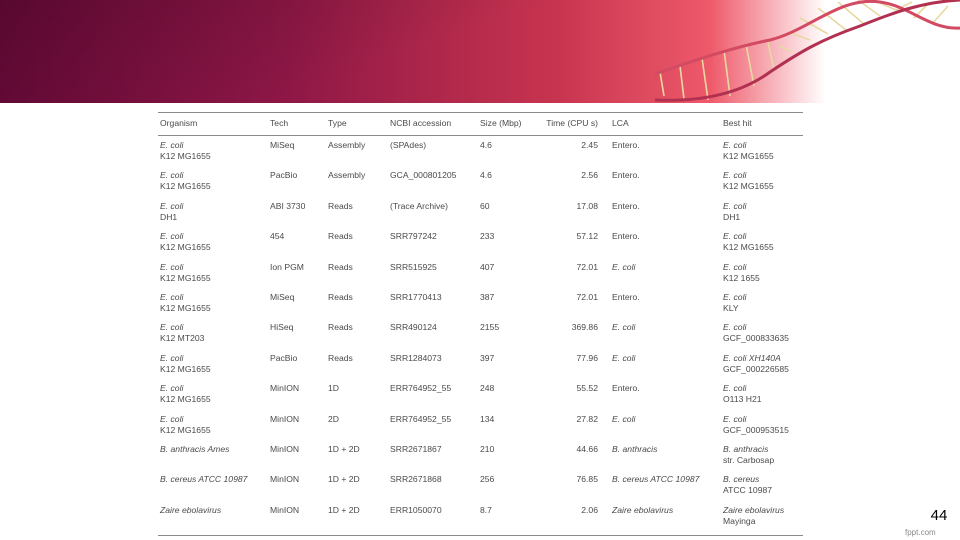 The width and height of the screenshot is (960, 540). Describe the element at coordinates (589, 145) in the screenshot. I see `cell-time: 2.45` at that location.